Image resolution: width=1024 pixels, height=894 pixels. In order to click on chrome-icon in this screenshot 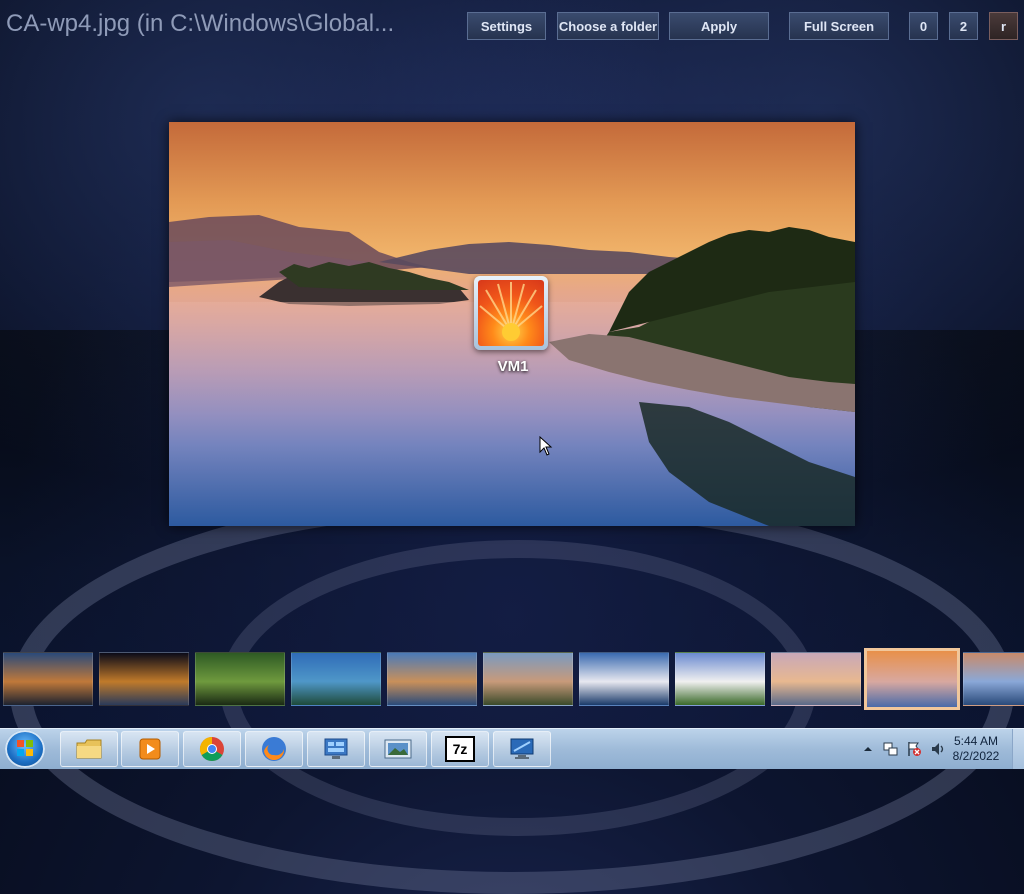, I will do `click(211, 749)`.